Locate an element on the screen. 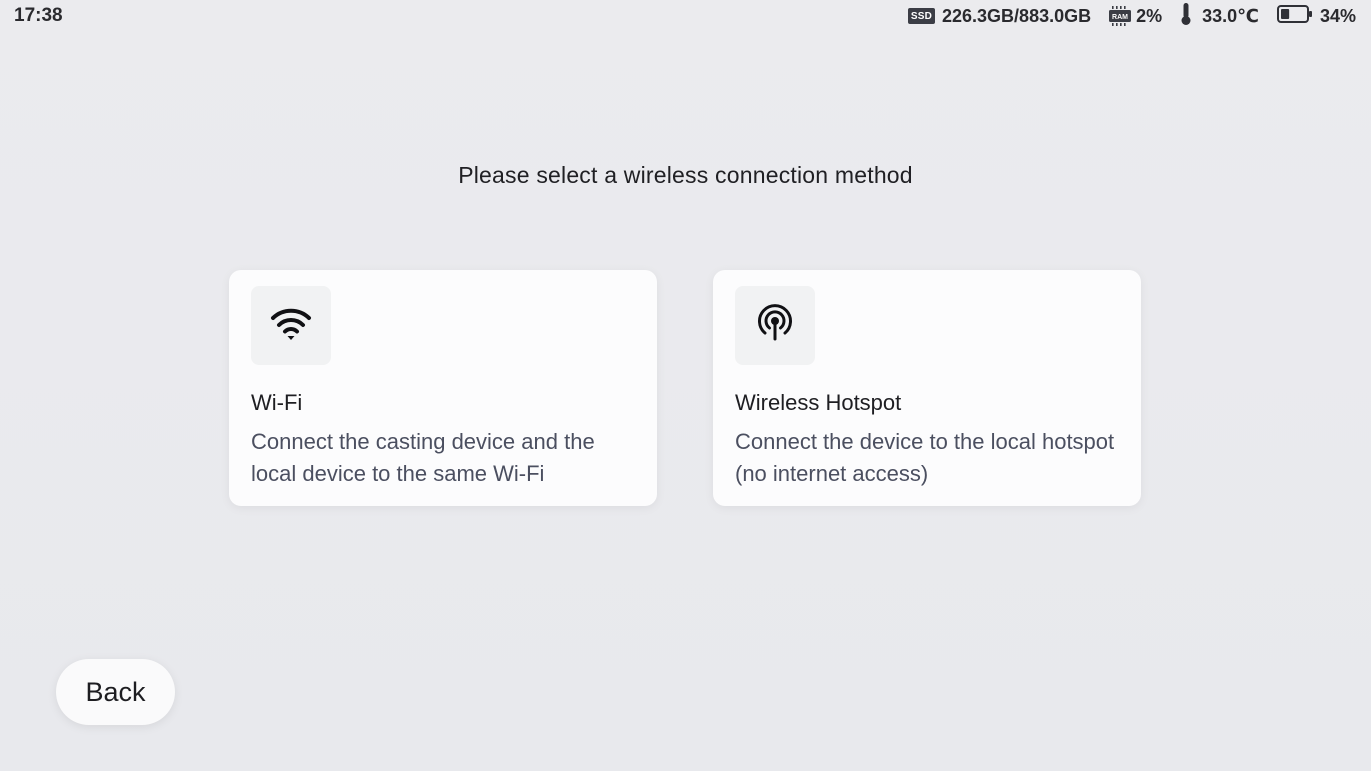 The height and width of the screenshot is (771, 1371). battery-value: 34% is located at coordinates (1337, 15).